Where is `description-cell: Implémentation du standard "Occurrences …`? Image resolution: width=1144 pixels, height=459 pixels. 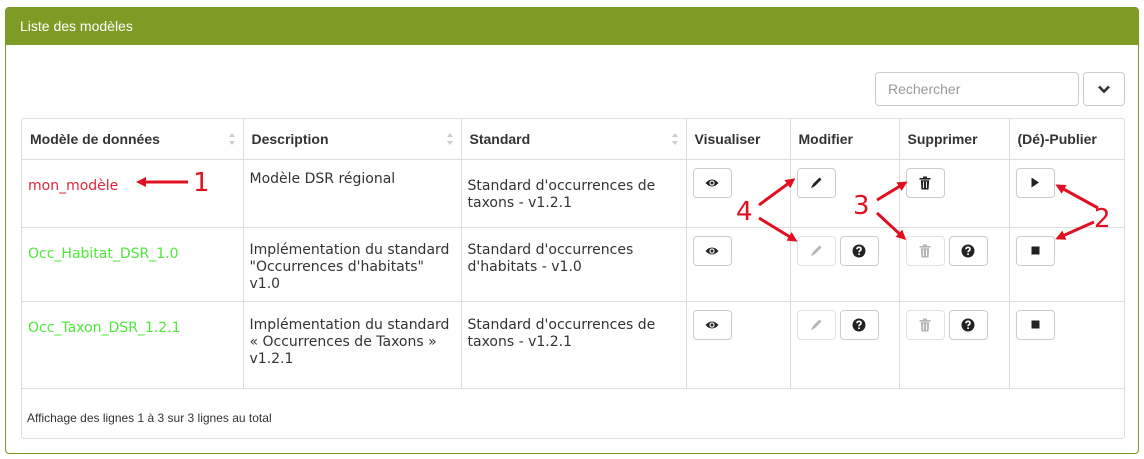
description-cell: Implémentation du standard "Occurrences … is located at coordinates (352, 264).